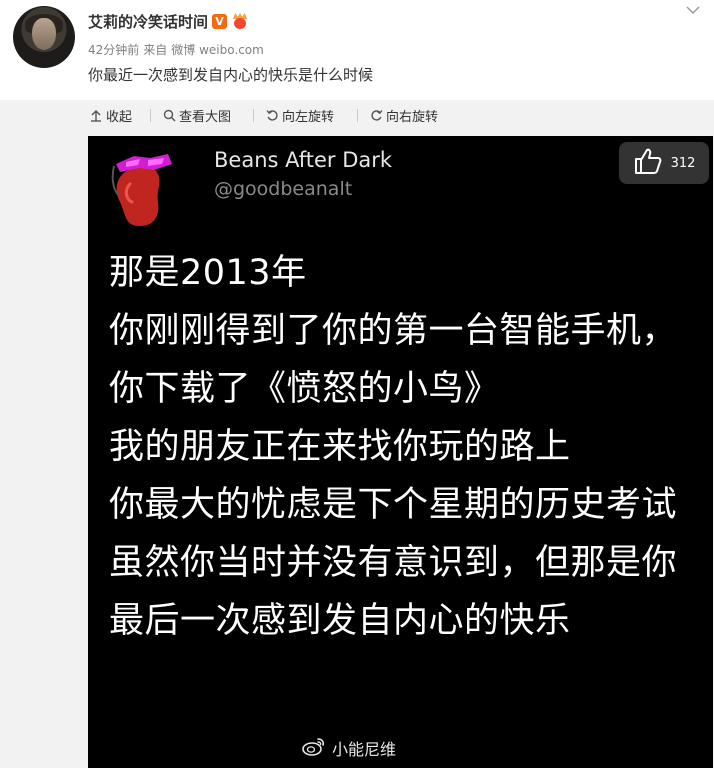 This screenshot has height=768, width=714. I want to click on source-prefix: 来自, so click(155, 50).